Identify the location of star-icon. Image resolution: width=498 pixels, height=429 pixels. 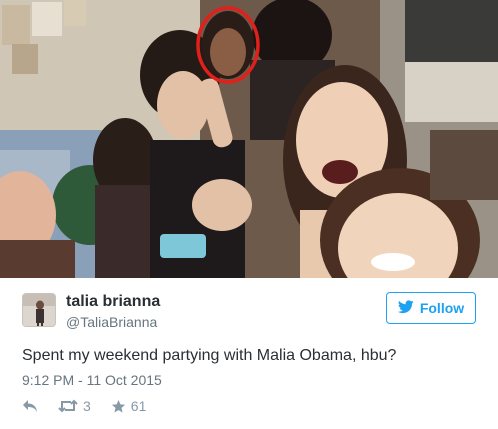
(118, 406).